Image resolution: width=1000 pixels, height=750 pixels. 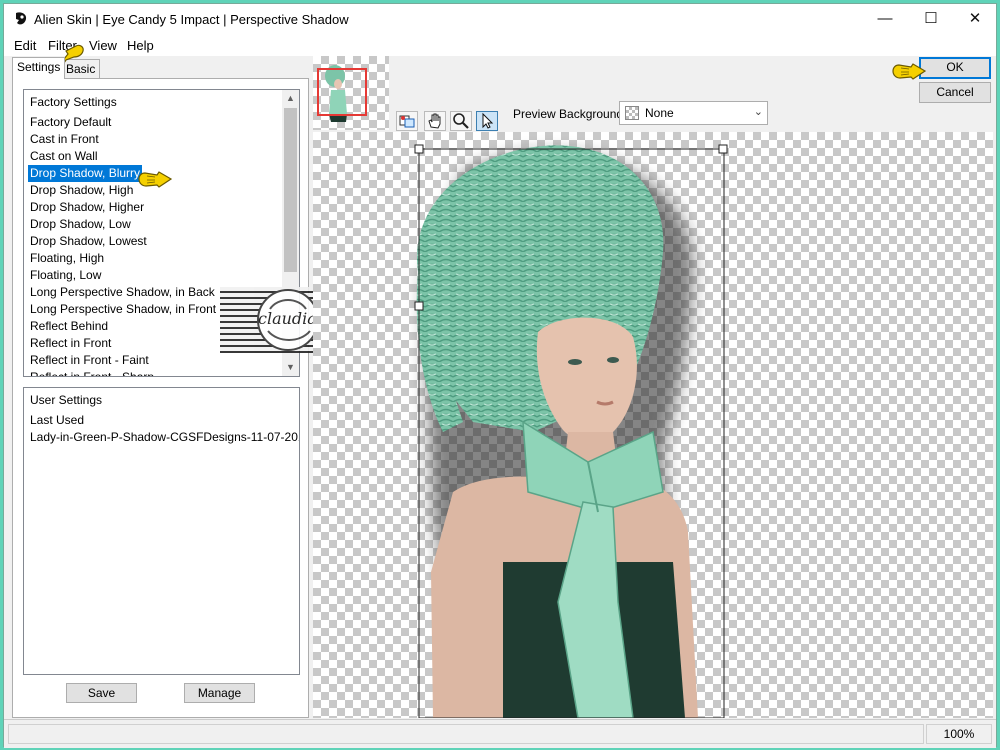 I want to click on hand-icon, so click(x=434, y=121).